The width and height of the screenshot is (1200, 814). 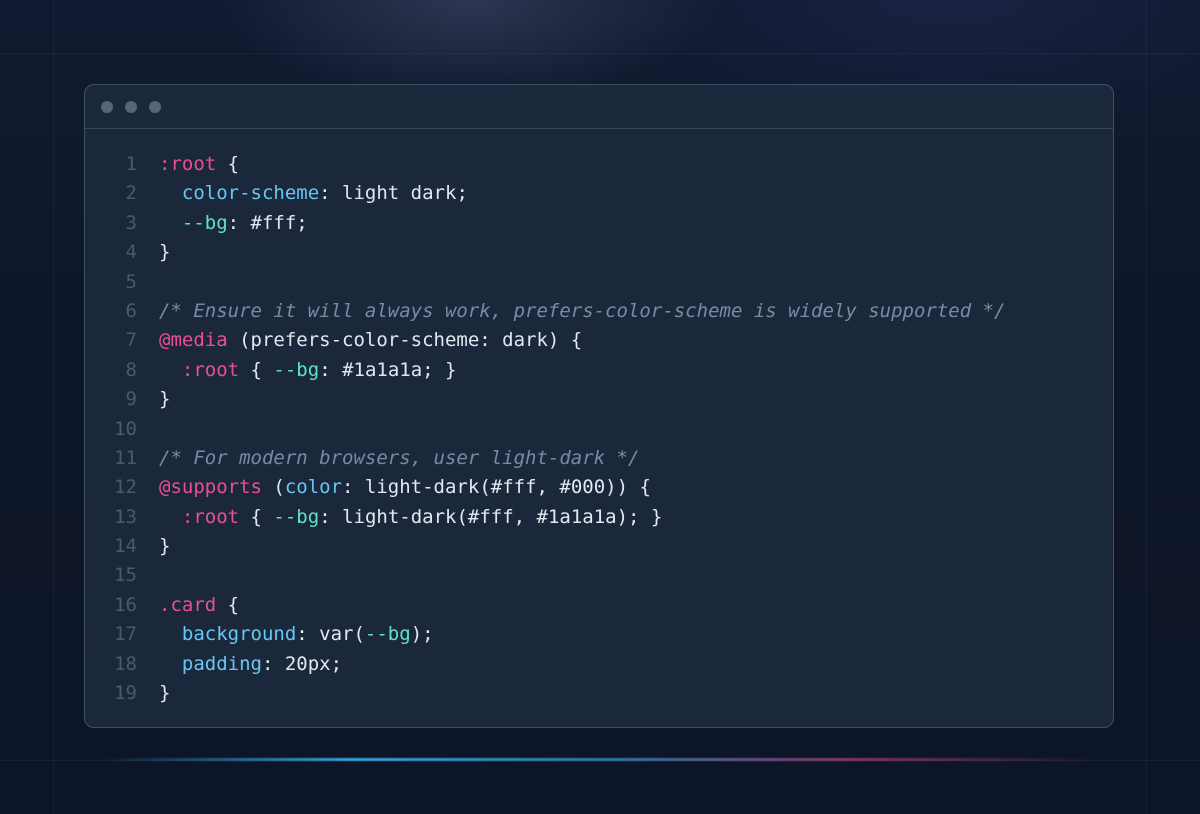 What do you see at coordinates (125, 428) in the screenshot?
I see `line-number: 10` at bounding box center [125, 428].